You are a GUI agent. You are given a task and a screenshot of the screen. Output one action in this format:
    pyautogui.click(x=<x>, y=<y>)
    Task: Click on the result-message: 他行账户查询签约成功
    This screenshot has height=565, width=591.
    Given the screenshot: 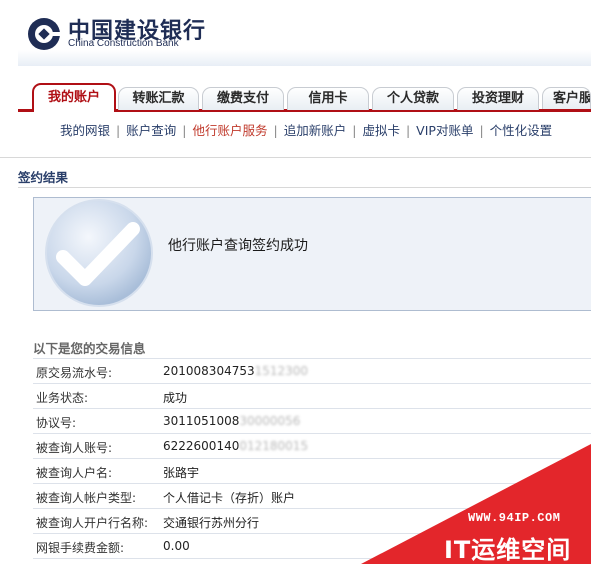 What is the action you would take?
    pyautogui.click(x=238, y=246)
    